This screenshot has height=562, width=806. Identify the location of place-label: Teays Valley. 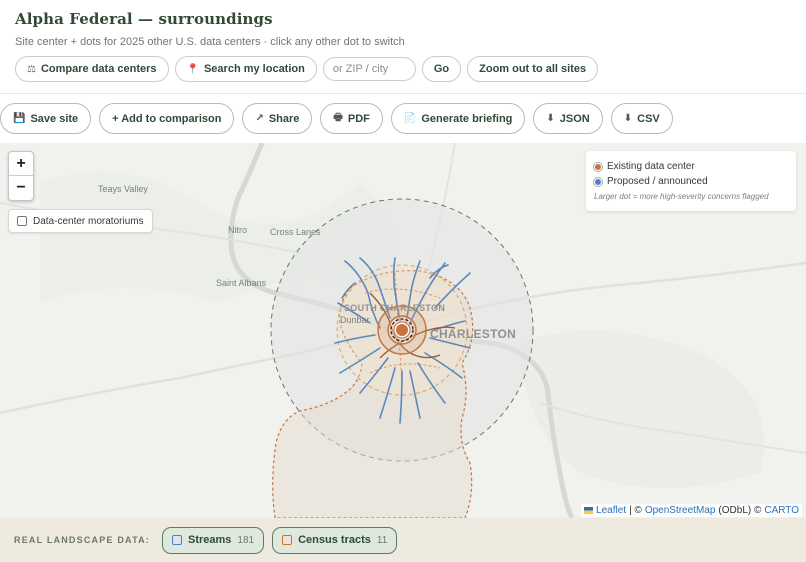
(123, 189).